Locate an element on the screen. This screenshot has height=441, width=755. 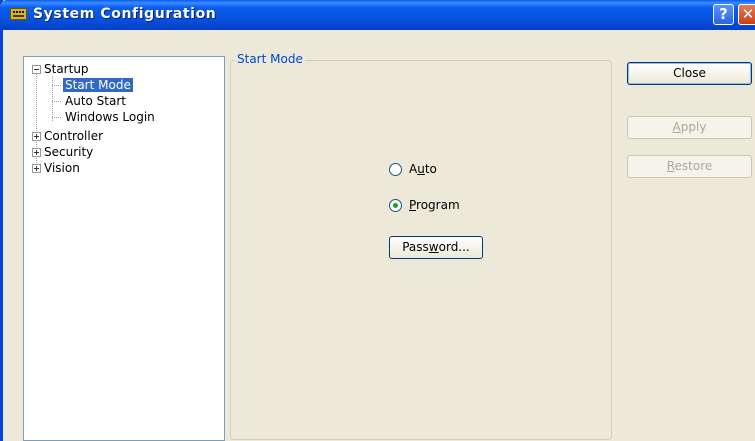
app-icon is located at coordinates (18, 14).